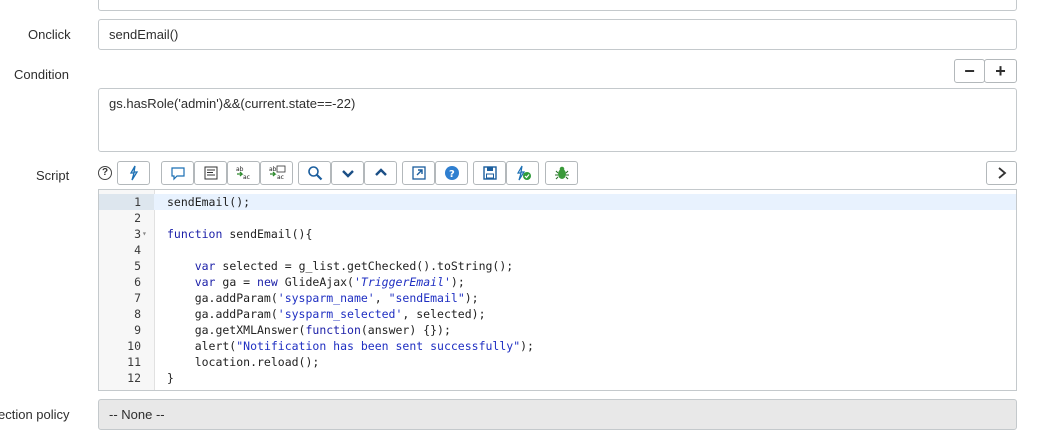  What do you see at coordinates (137, 218) in the screenshot?
I see `line-number: 2` at bounding box center [137, 218].